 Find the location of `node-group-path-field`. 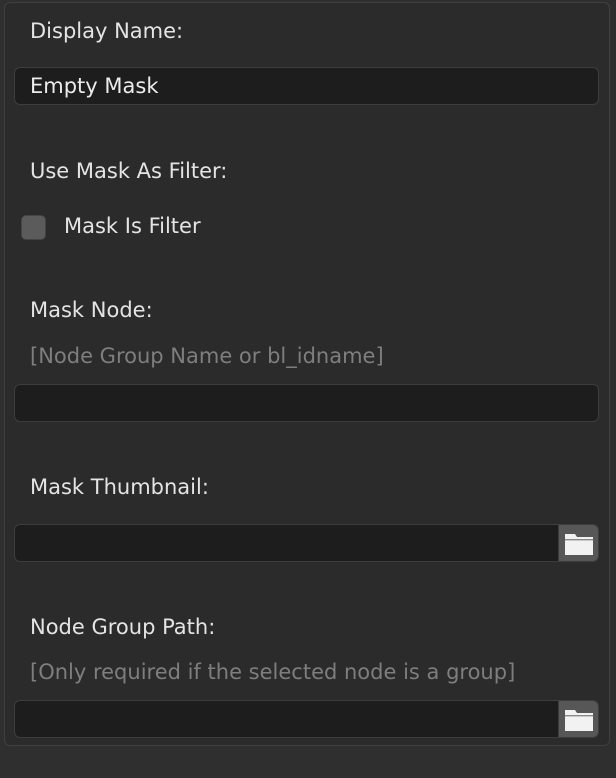

node-group-path-field is located at coordinates (306, 719).